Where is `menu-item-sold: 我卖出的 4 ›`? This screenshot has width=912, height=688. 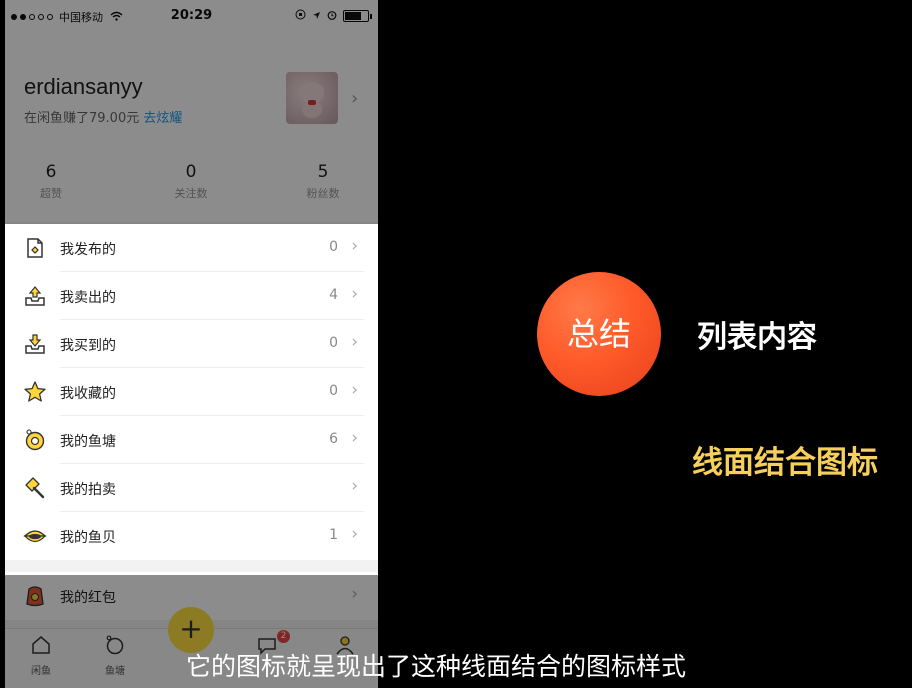 menu-item-sold: 我卖出的 4 › is located at coordinates (191, 296).